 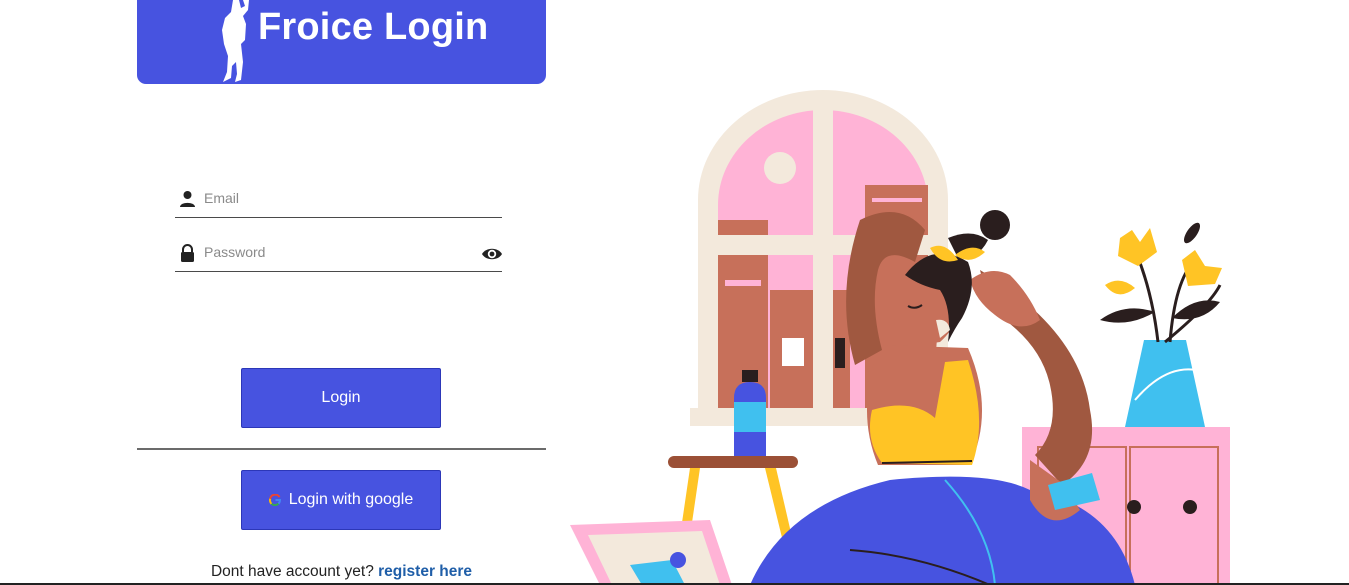 I want to click on register-prompt: Dont have account yet?, so click(x=292, y=571).